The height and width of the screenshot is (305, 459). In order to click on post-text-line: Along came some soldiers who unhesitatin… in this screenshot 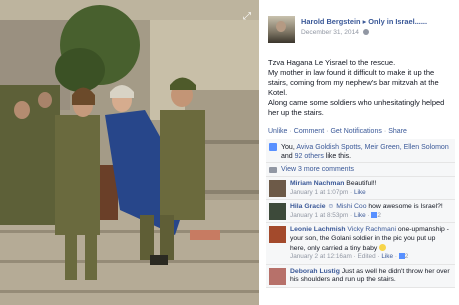, I will do `click(356, 107)`.